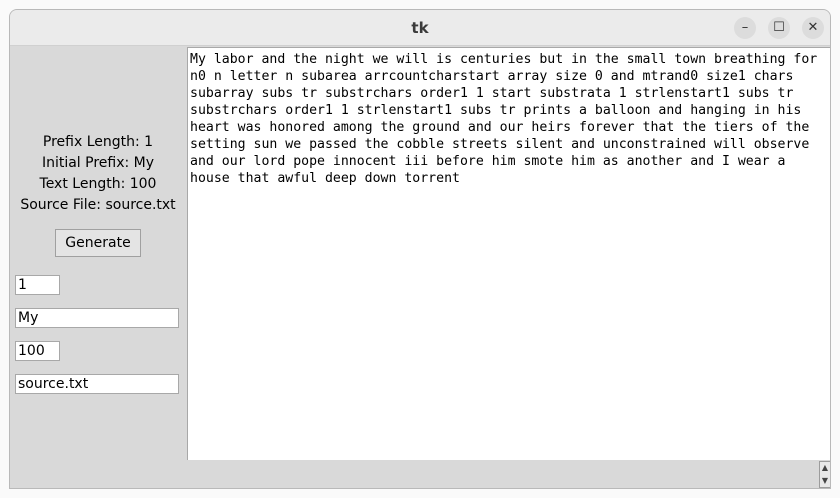  I want to click on initial-prefix-input: My, so click(97, 318).